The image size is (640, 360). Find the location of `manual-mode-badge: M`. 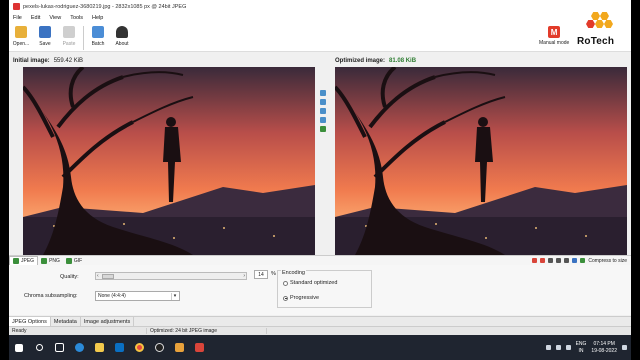

manual-mode-badge: M is located at coordinates (554, 32).